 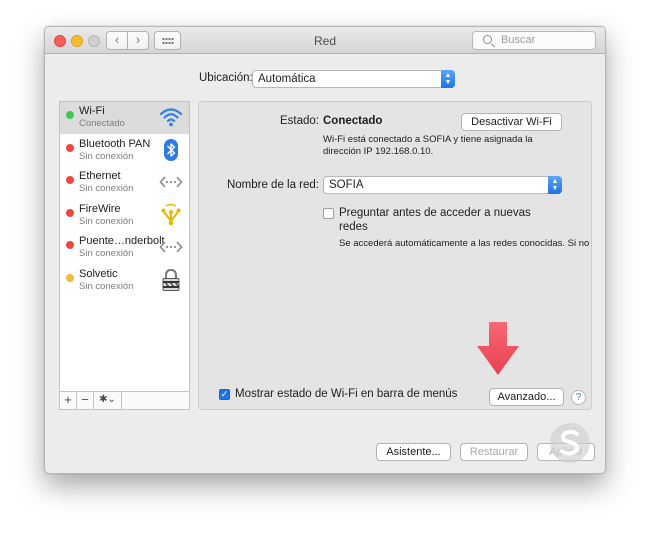 What do you see at coordinates (494, 452) in the screenshot?
I see `revert-button: Restaurar` at bounding box center [494, 452].